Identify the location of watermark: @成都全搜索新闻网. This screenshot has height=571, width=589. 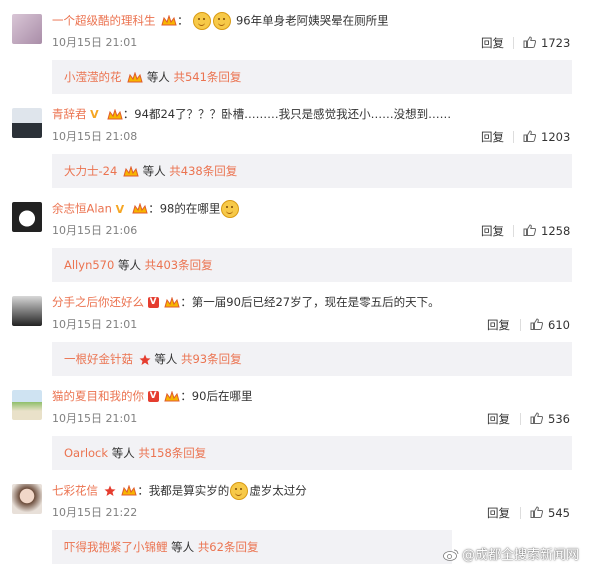
(511, 553).